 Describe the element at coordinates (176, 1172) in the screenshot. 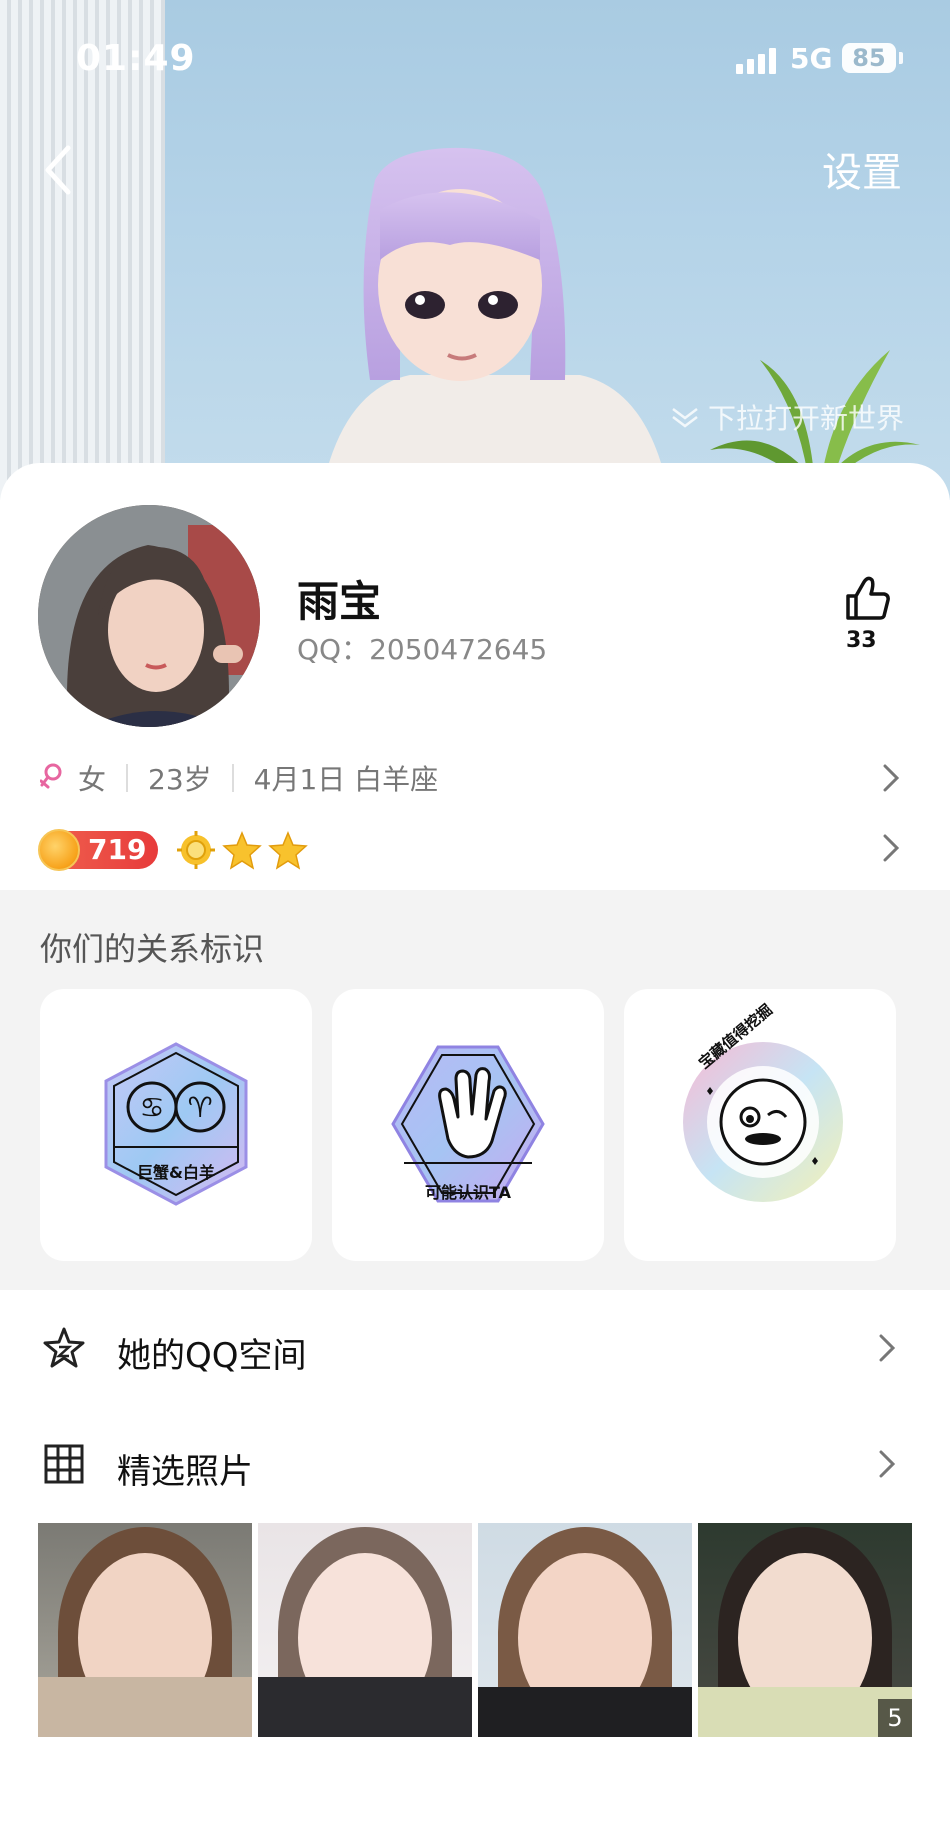

I see `badge-label: 巨蟹&白羊` at that location.